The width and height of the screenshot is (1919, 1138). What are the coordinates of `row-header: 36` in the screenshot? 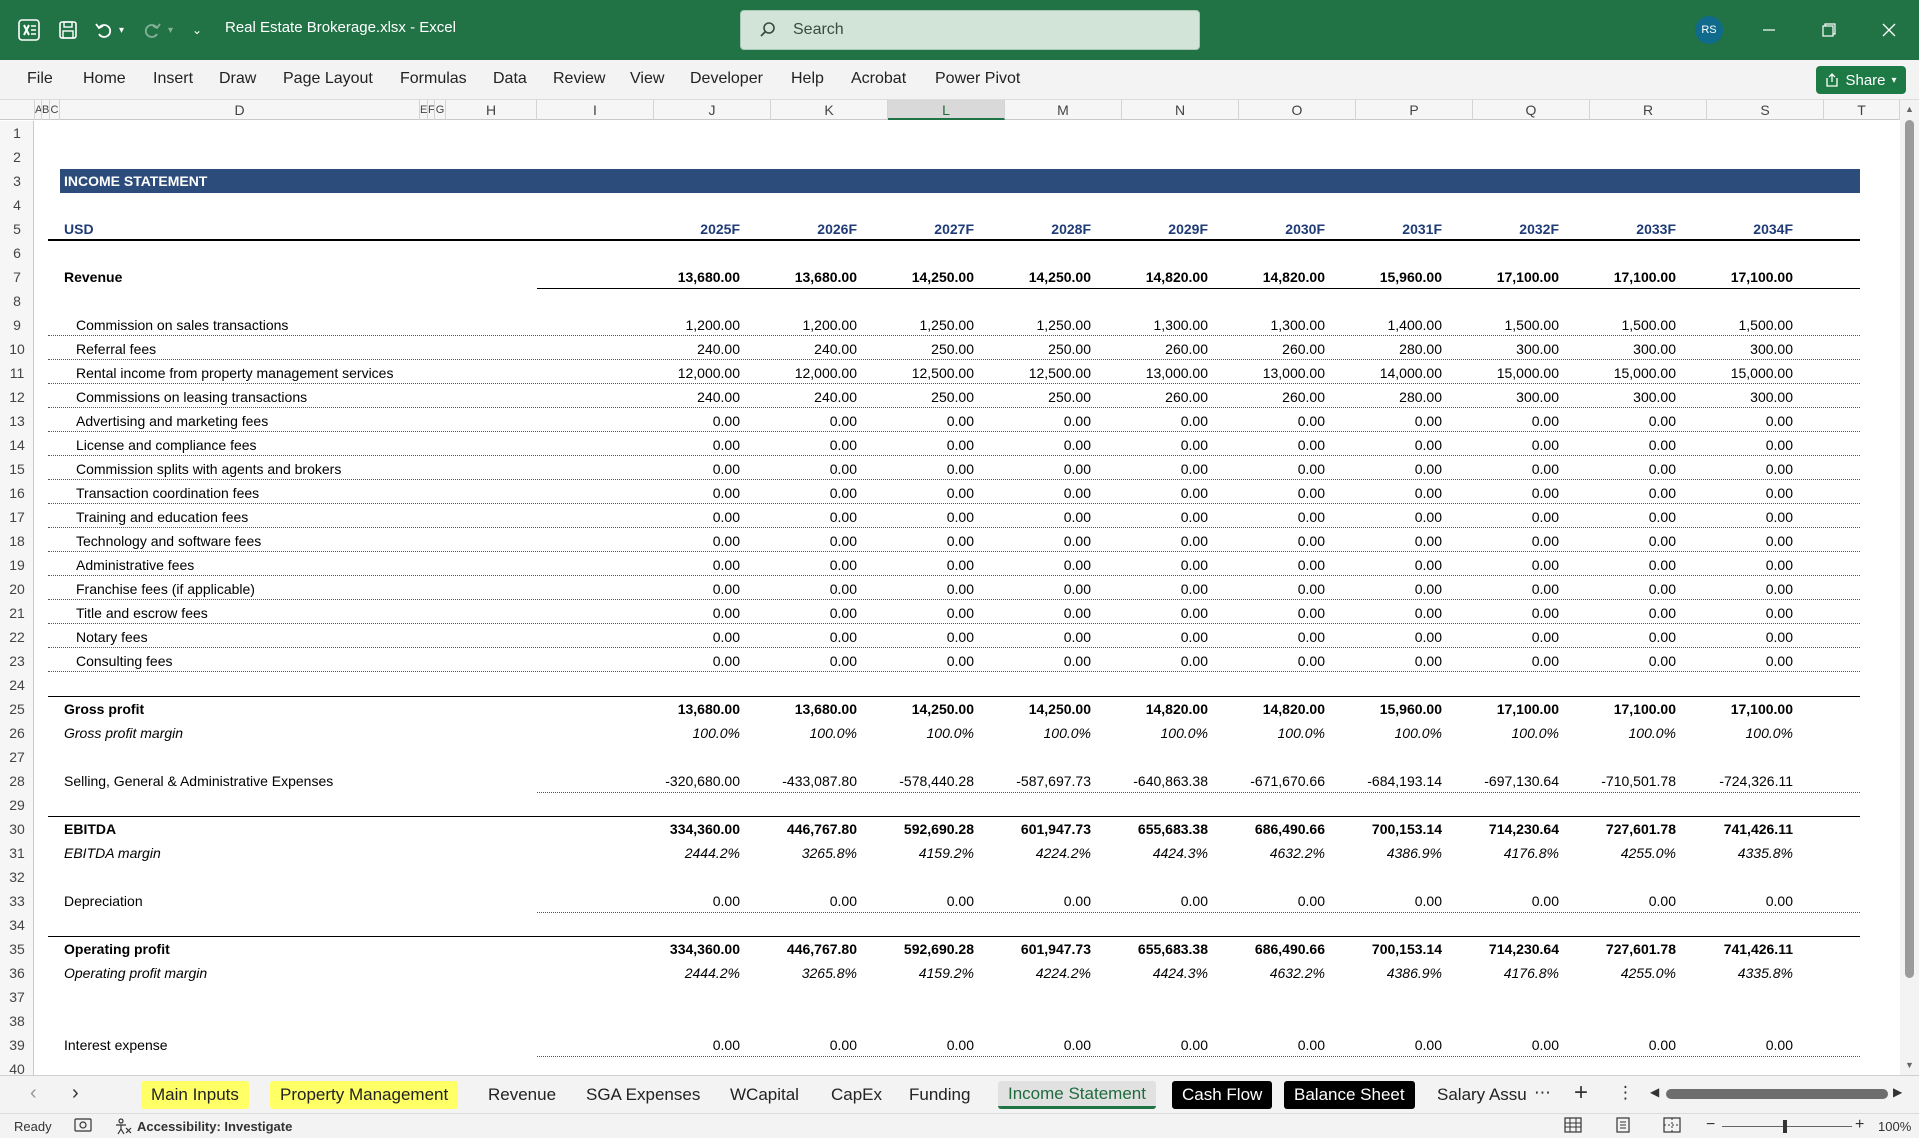 It's located at (16, 973).